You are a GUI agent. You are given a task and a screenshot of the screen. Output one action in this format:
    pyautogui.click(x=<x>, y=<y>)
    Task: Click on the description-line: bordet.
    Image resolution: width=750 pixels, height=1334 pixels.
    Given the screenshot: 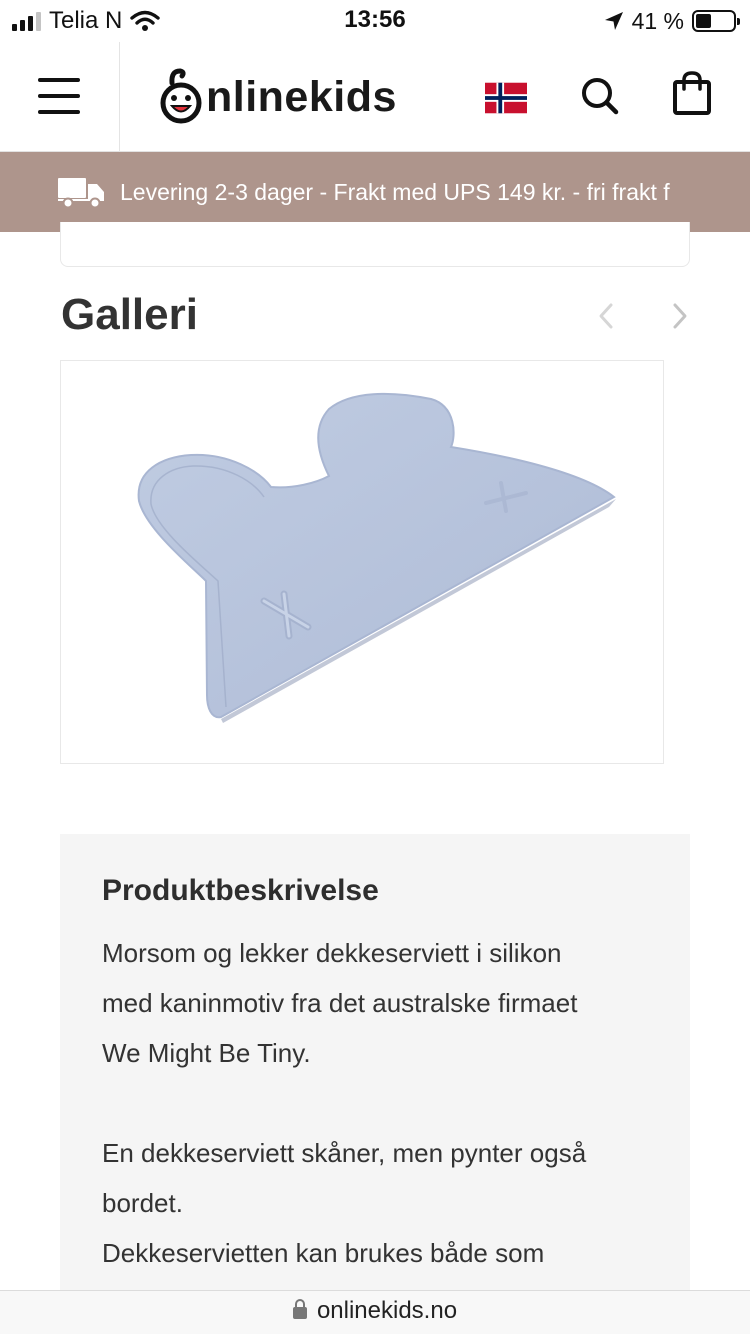 What is the action you would take?
    pyautogui.click(x=142, y=1203)
    